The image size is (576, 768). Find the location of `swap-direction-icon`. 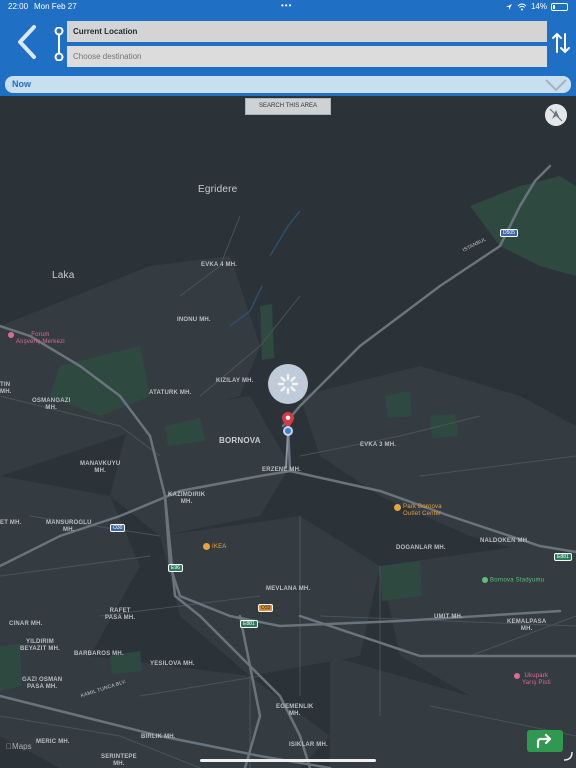

swap-direction-icon is located at coordinates (561, 43).